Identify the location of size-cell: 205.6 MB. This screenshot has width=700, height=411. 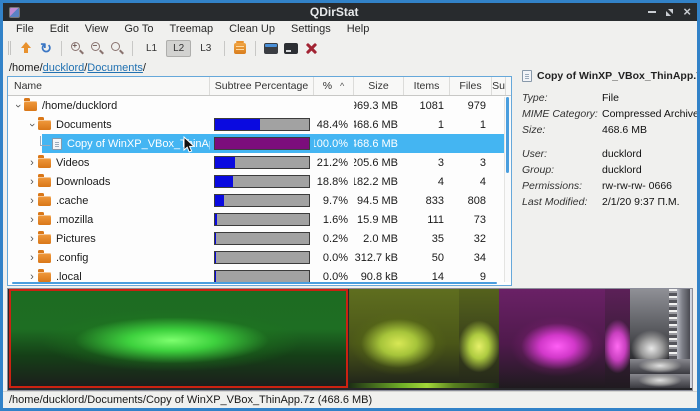
(376, 162).